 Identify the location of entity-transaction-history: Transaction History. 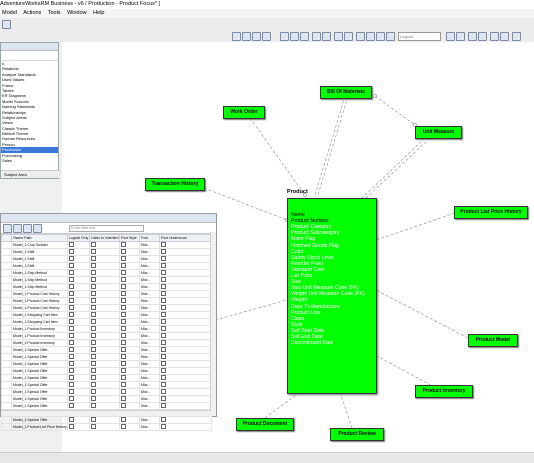
(175, 184).